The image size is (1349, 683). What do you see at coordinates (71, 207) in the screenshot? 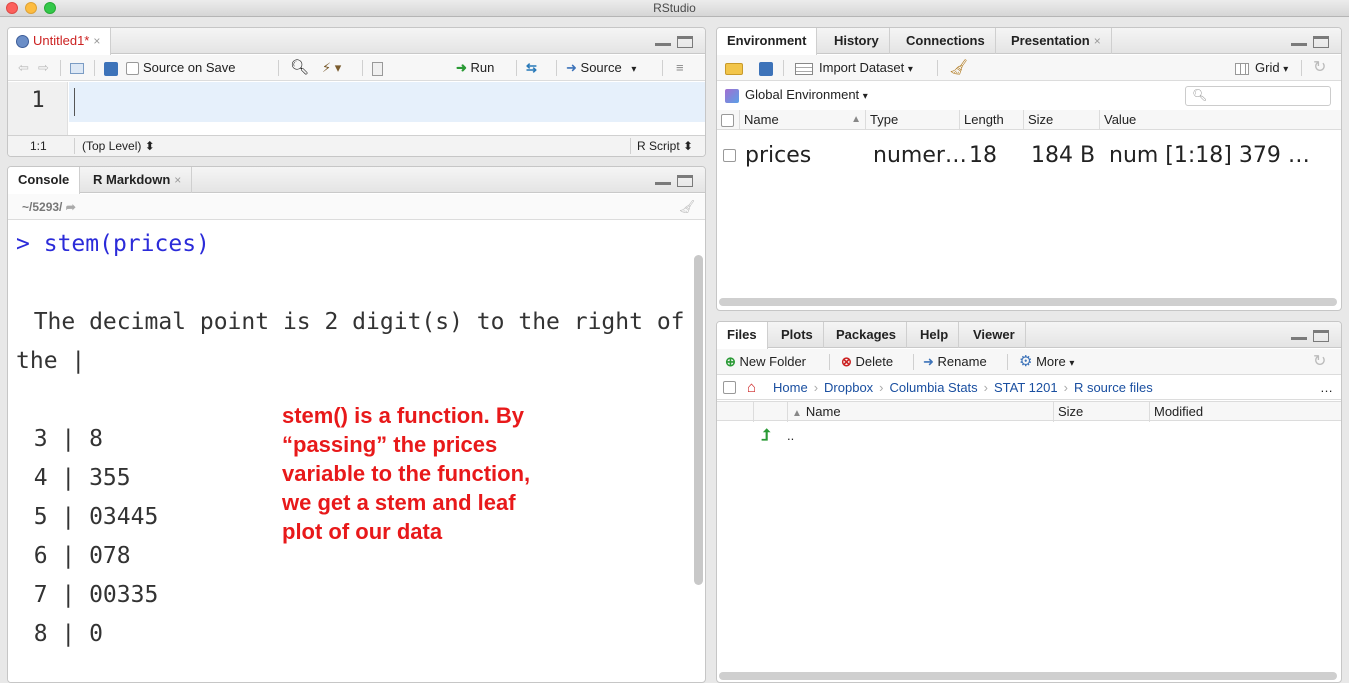
I see `goto-directory-icon: ➦` at bounding box center [71, 207].